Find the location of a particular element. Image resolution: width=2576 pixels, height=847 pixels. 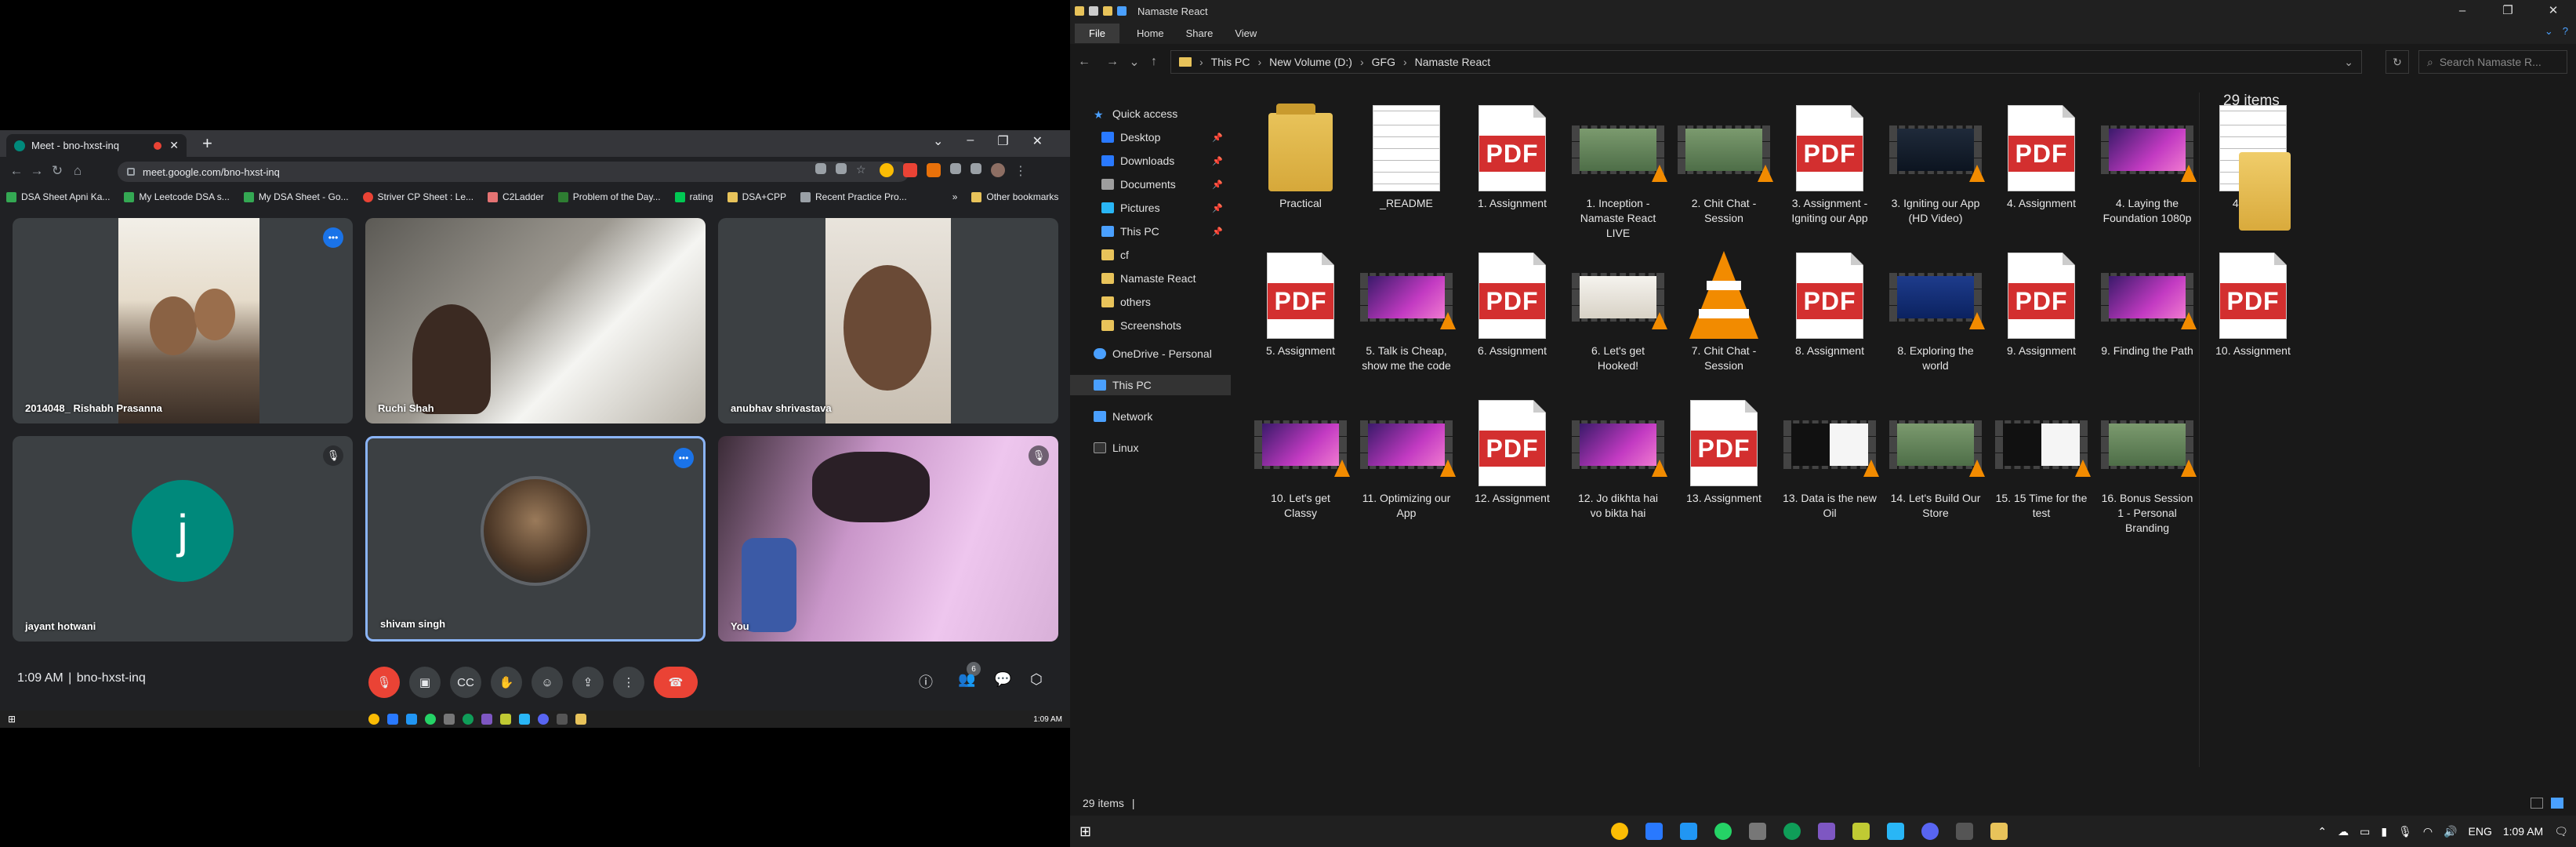

other-bookmarks: Other bookmarks is located at coordinates (1014, 196).